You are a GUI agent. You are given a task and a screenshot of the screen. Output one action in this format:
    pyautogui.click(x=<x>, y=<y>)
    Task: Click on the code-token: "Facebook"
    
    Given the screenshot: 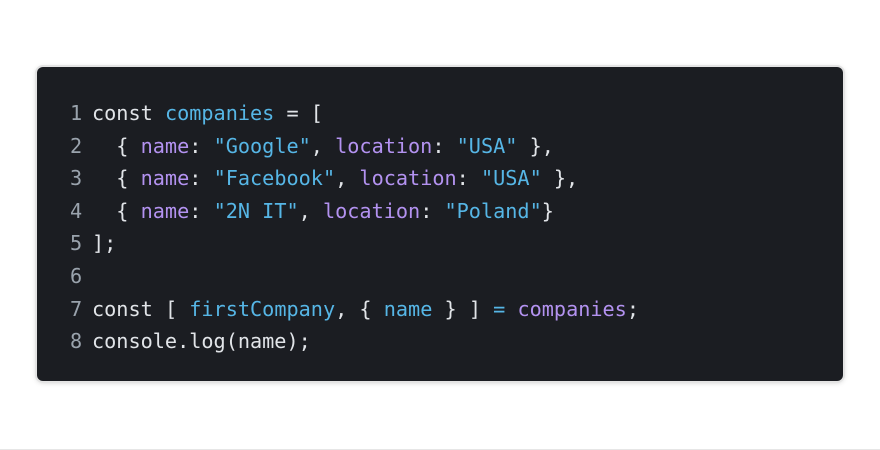 What is the action you would take?
    pyautogui.click(x=274, y=178)
    